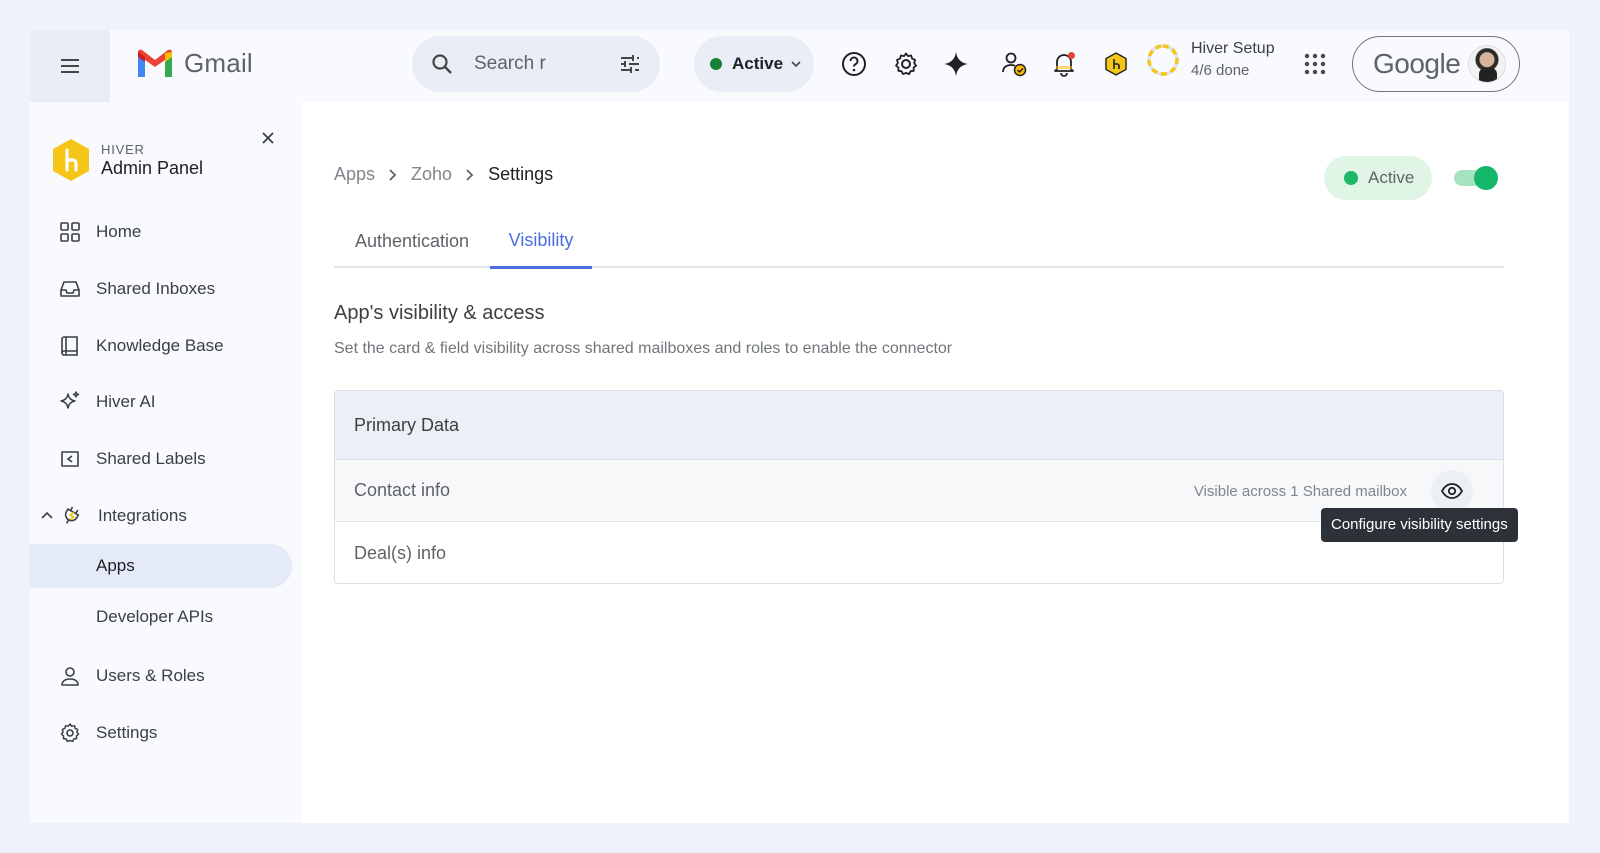 The height and width of the screenshot is (853, 1600). I want to click on assignee-button, so click(1014, 64).